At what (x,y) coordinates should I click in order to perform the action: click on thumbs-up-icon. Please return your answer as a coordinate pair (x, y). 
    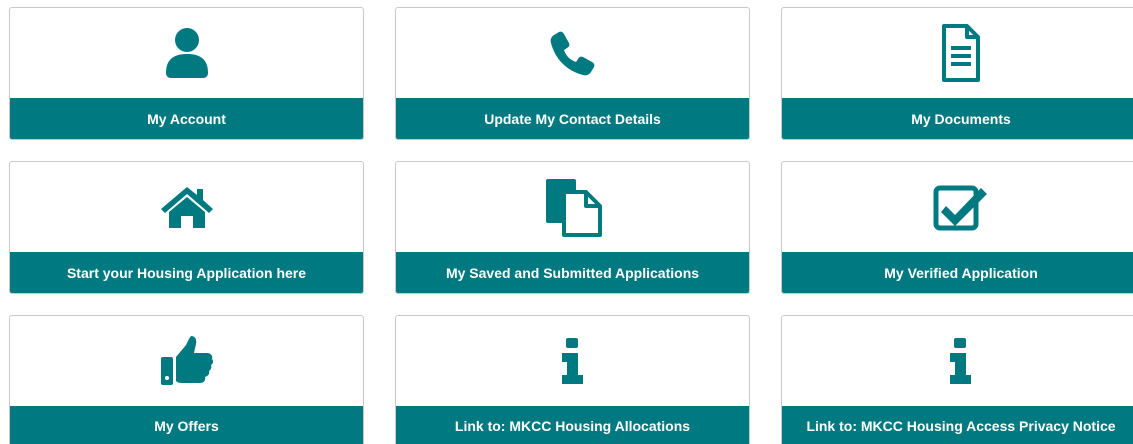
    Looking at the image, I should click on (187, 361).